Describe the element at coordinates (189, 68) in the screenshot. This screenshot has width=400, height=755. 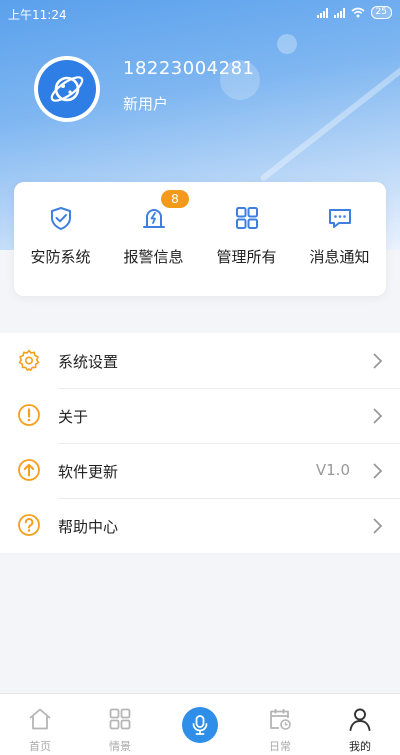
I see `profile-phone: 18223004281` at that location.